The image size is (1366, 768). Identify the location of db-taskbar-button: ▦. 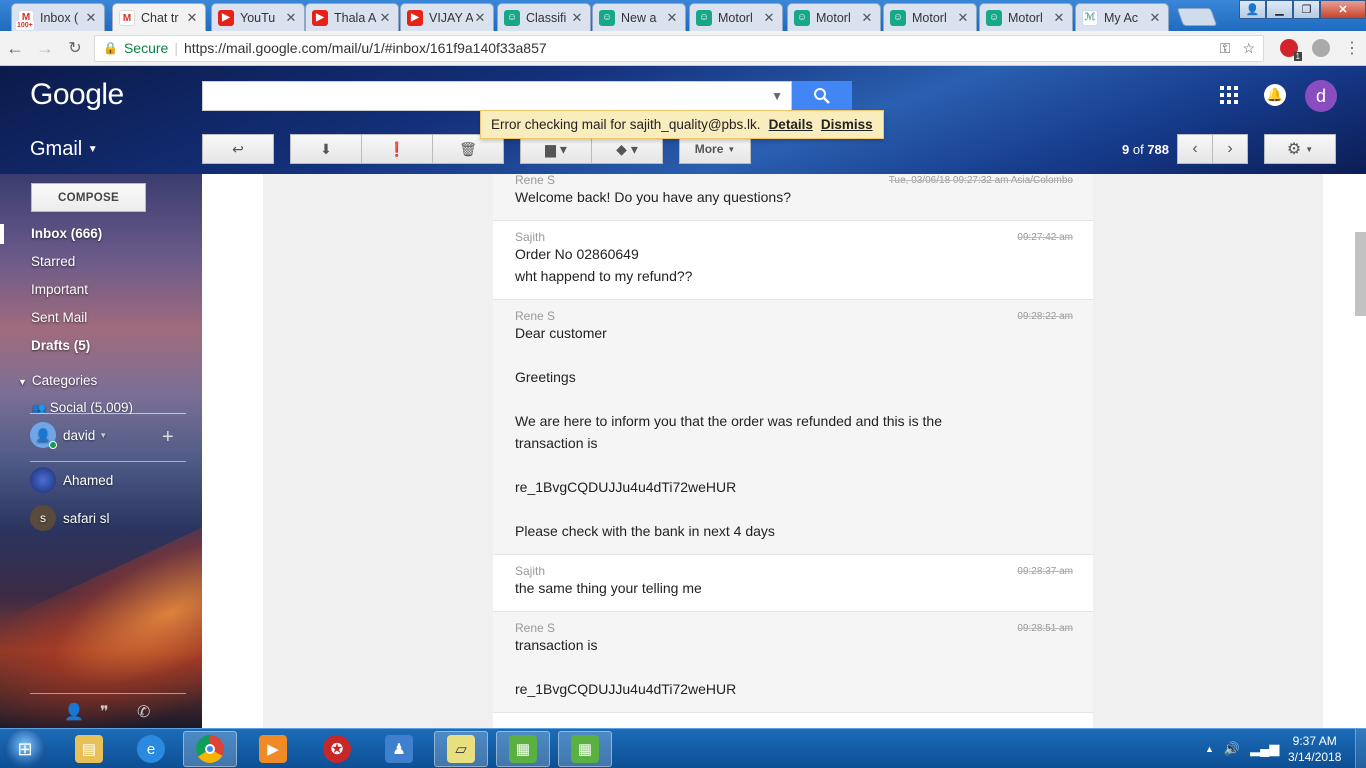
(523, 749).